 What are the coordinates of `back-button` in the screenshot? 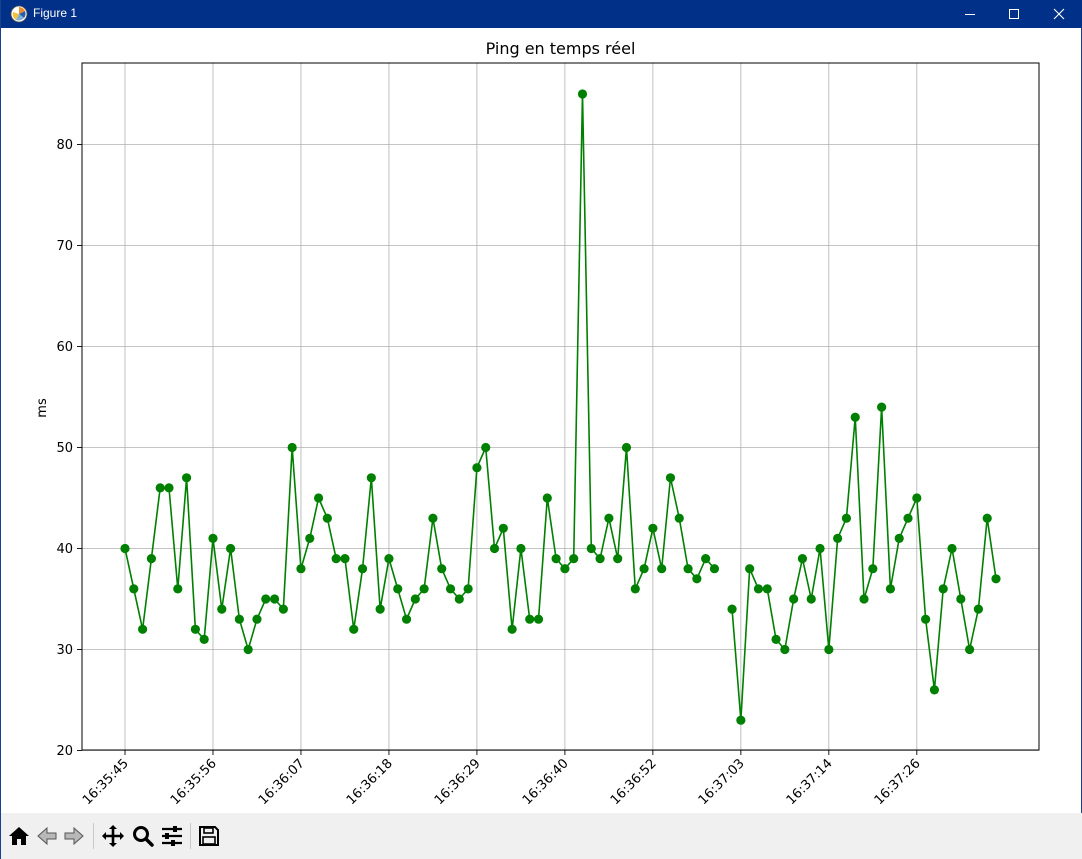 It's located at (47, 836).